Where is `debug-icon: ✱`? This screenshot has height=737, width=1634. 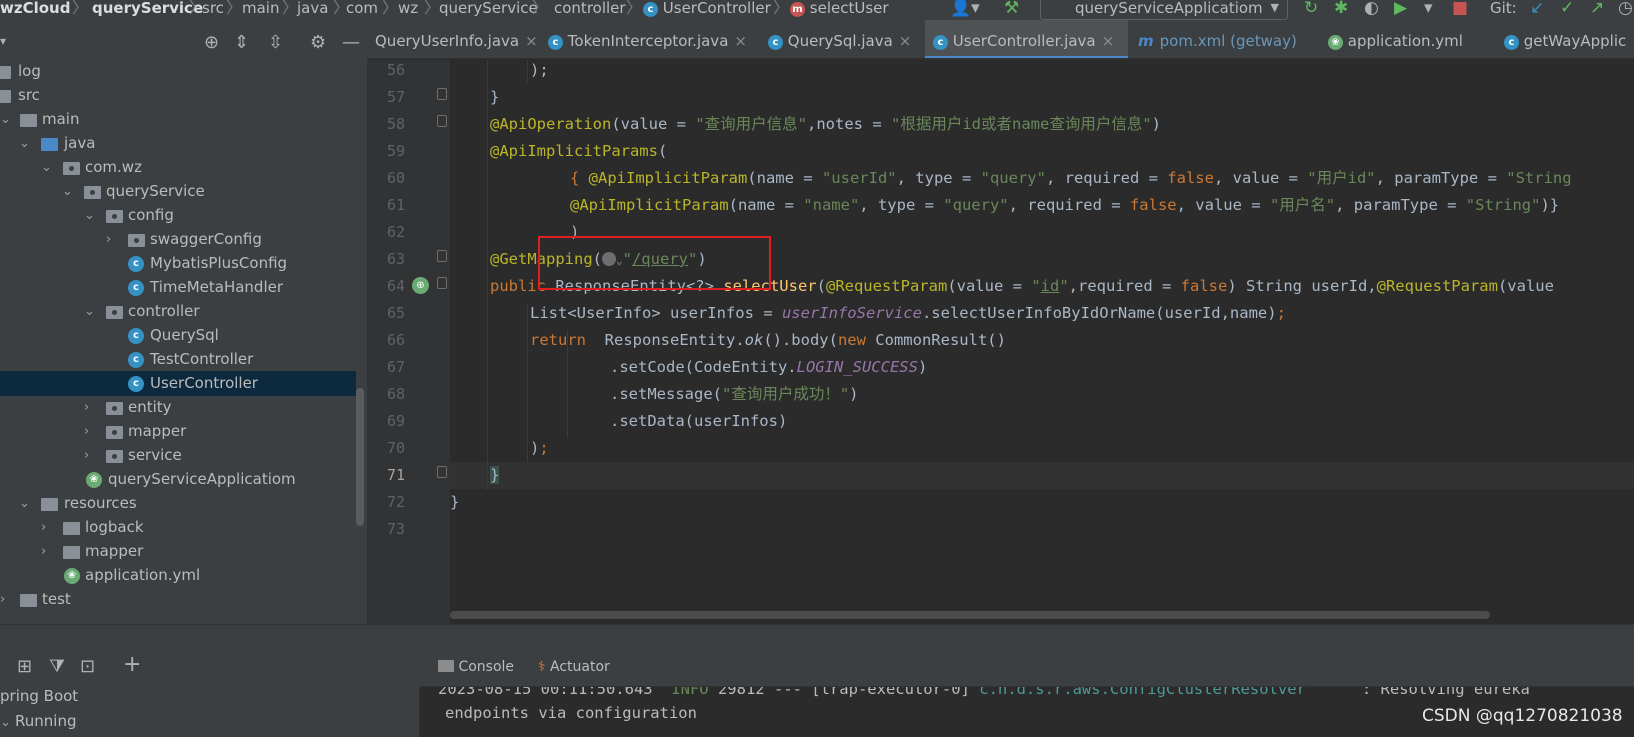
debug-icon: ✱ is located at coordinates (1341, 8).